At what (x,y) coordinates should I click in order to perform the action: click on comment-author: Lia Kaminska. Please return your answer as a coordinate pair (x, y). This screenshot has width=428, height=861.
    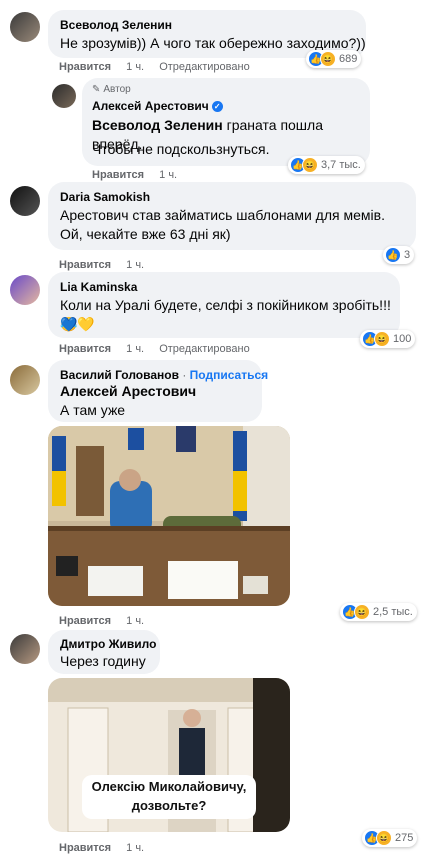
    Looking at the image, I should click on (98, 287).